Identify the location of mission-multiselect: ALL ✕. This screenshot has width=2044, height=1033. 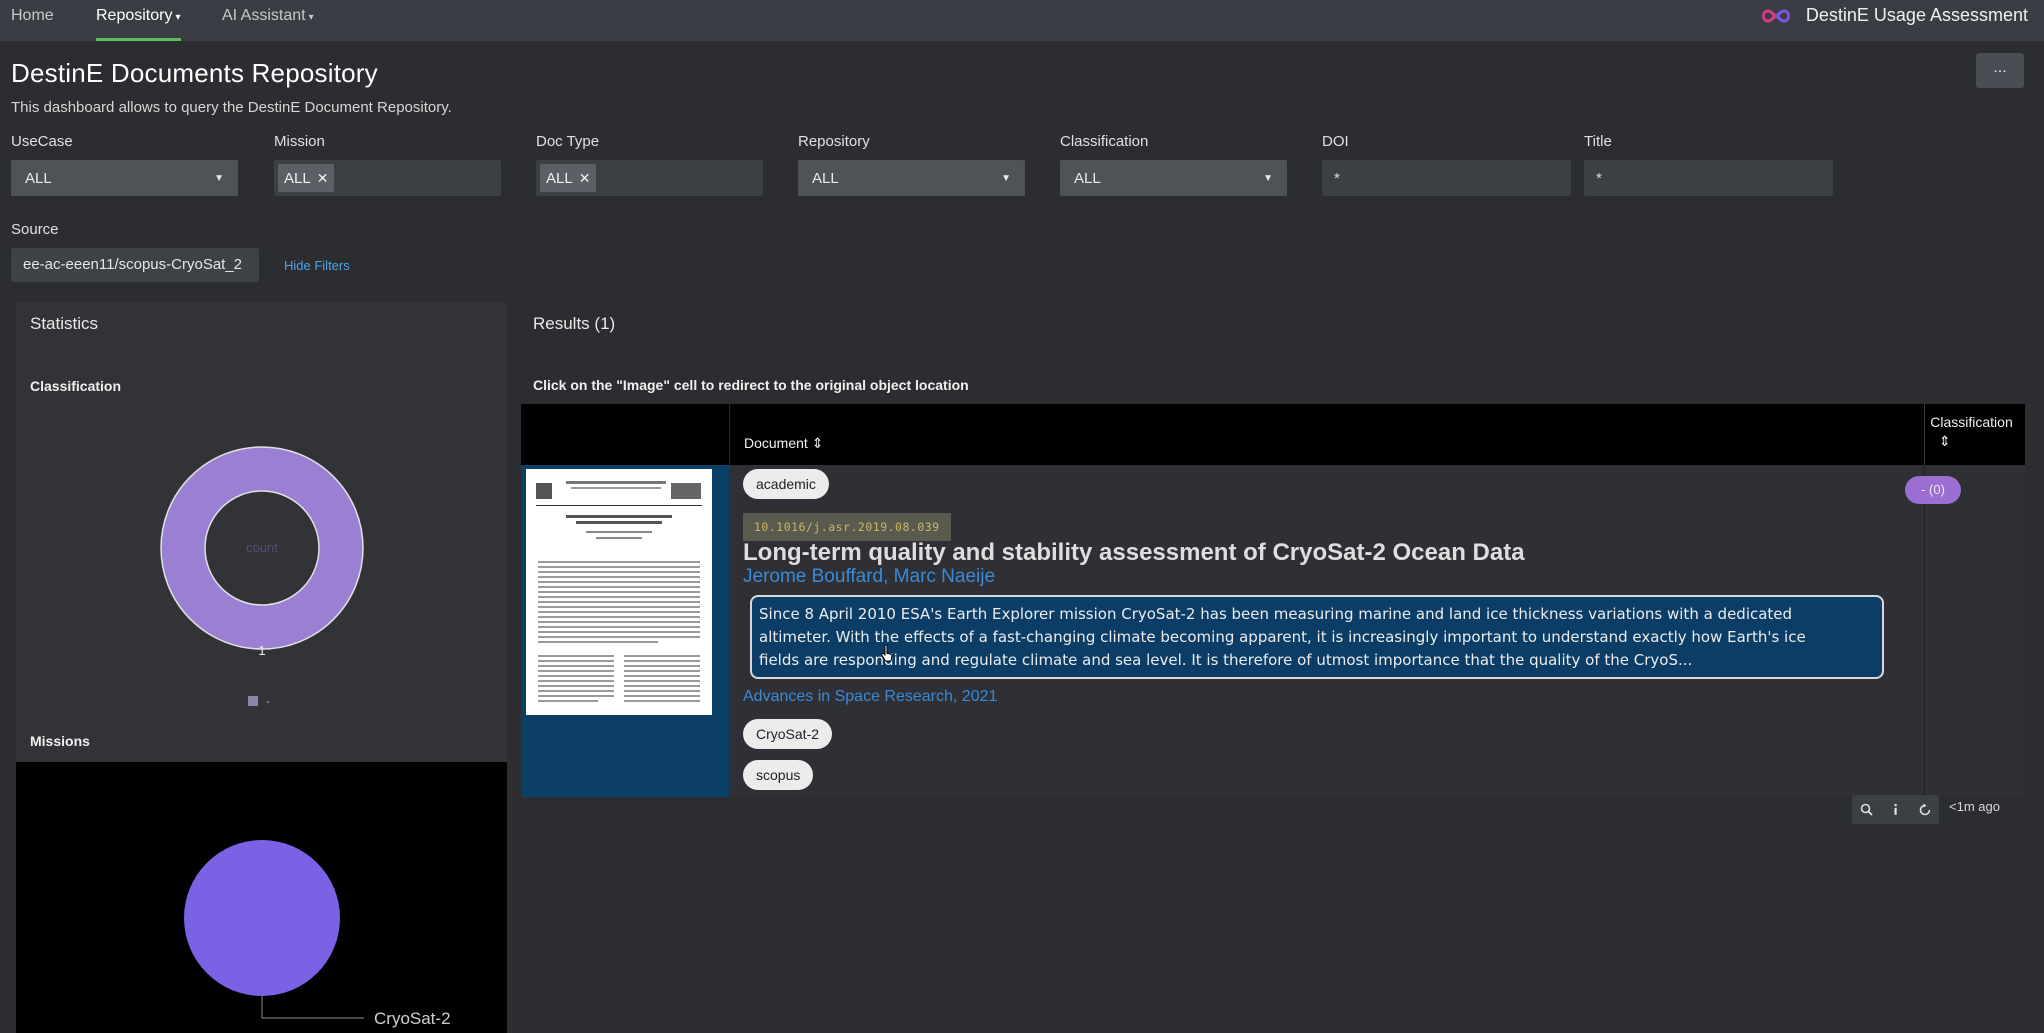
(387, 178).